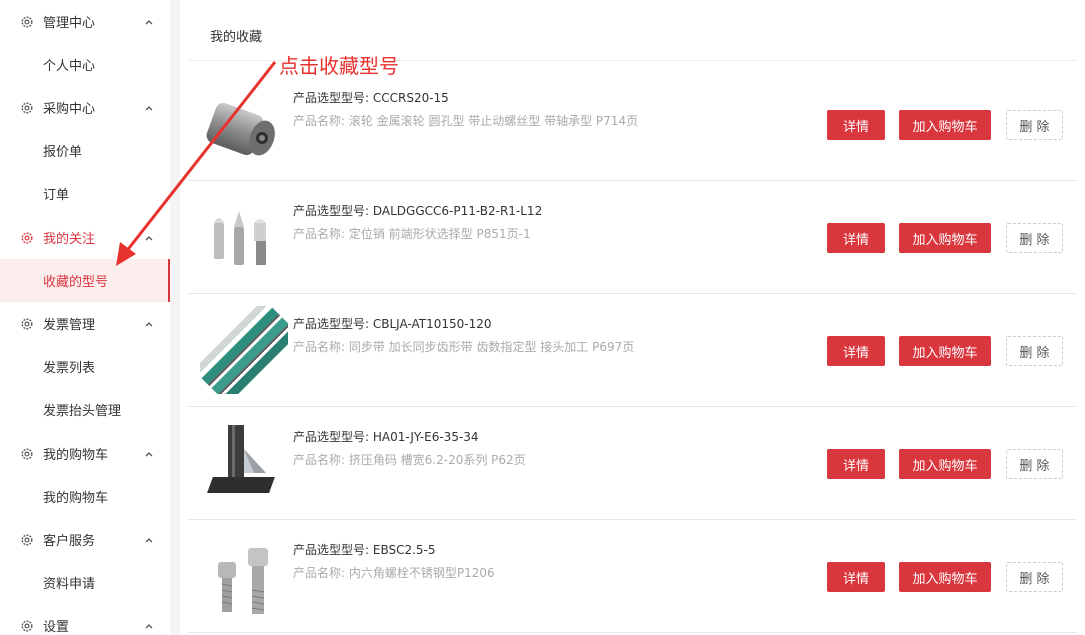 The width and height of the screenshot is (1085, 635). I want to click on sidebar-group-label: 我的关注, so click(69, 239).